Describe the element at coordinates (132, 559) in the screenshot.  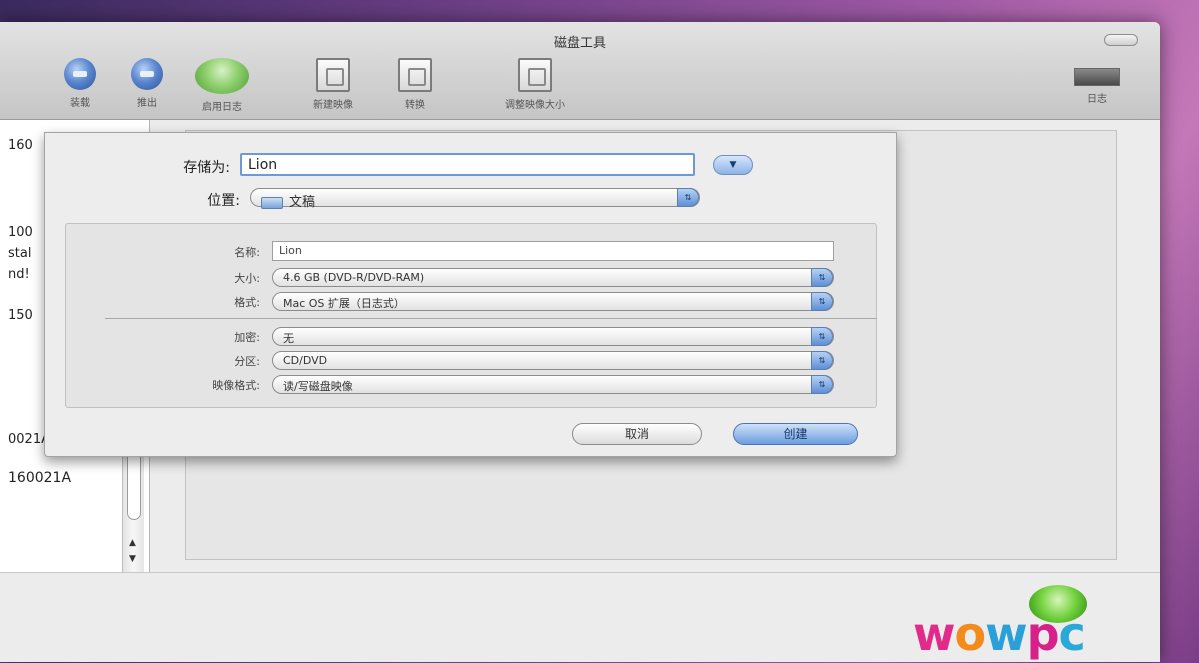
I see `scroll-down-icon: ▼` at that location.